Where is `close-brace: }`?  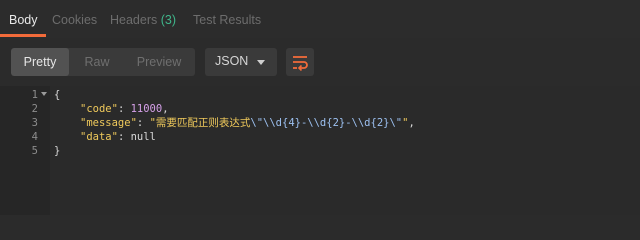
close-brace: } is located at coordinates (57, 151).